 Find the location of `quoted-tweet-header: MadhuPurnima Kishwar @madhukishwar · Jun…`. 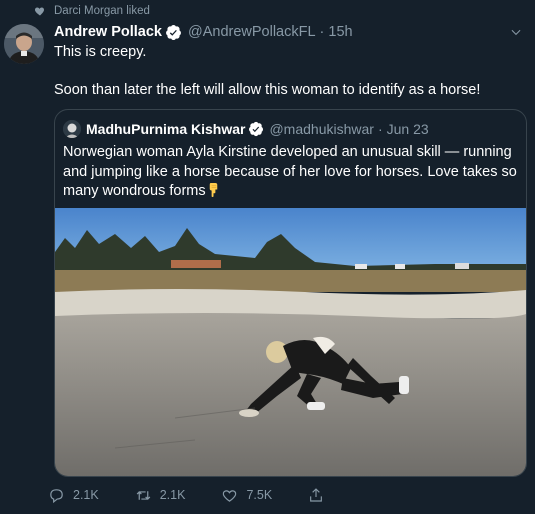

quoted-tweet-header: MadhuPurnima Kishwar @madhukishwar · Jun… is located at coordinates (246, 129).